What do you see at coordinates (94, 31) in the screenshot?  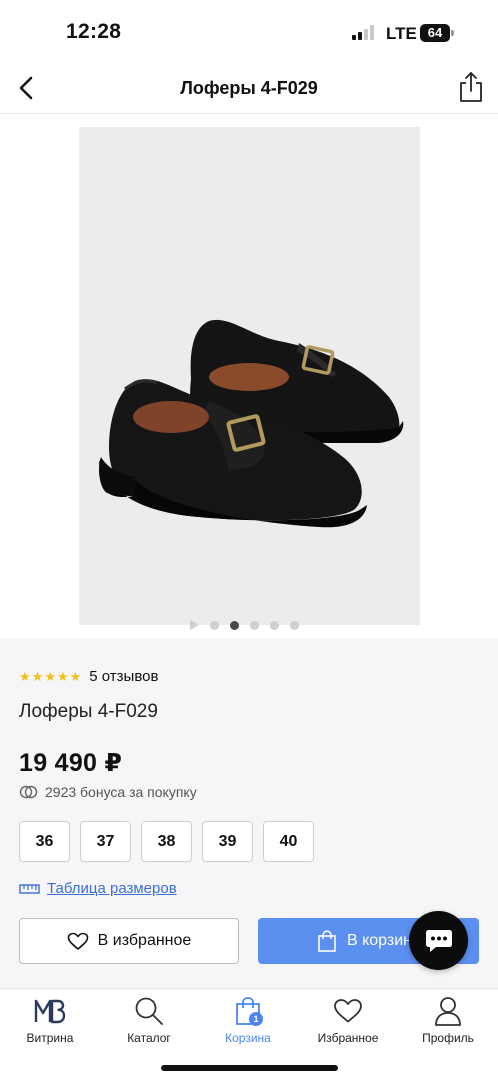 I see `status-time: 12:28` at bounding box center [94, 31].